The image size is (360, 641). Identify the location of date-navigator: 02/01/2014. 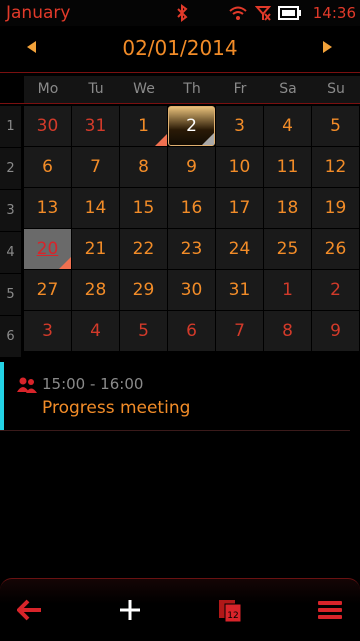
(180, 49).